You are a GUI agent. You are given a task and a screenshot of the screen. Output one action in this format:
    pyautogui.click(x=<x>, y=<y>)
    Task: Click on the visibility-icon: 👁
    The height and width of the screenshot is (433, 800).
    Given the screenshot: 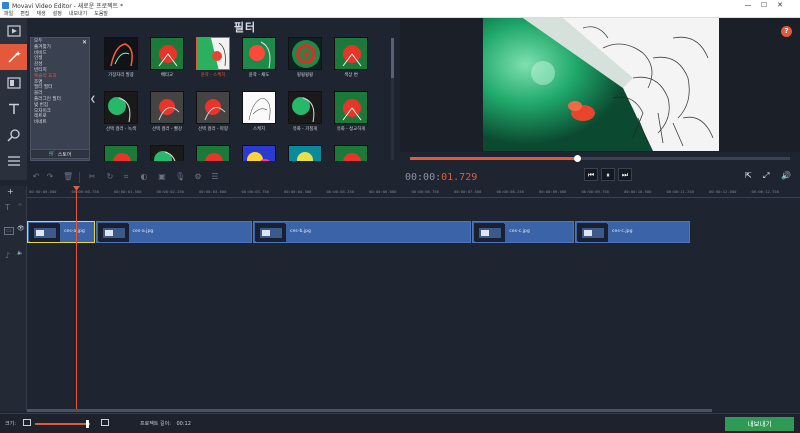 What is the action you would take?
    pyautogui.click(x=21, y=228)
    